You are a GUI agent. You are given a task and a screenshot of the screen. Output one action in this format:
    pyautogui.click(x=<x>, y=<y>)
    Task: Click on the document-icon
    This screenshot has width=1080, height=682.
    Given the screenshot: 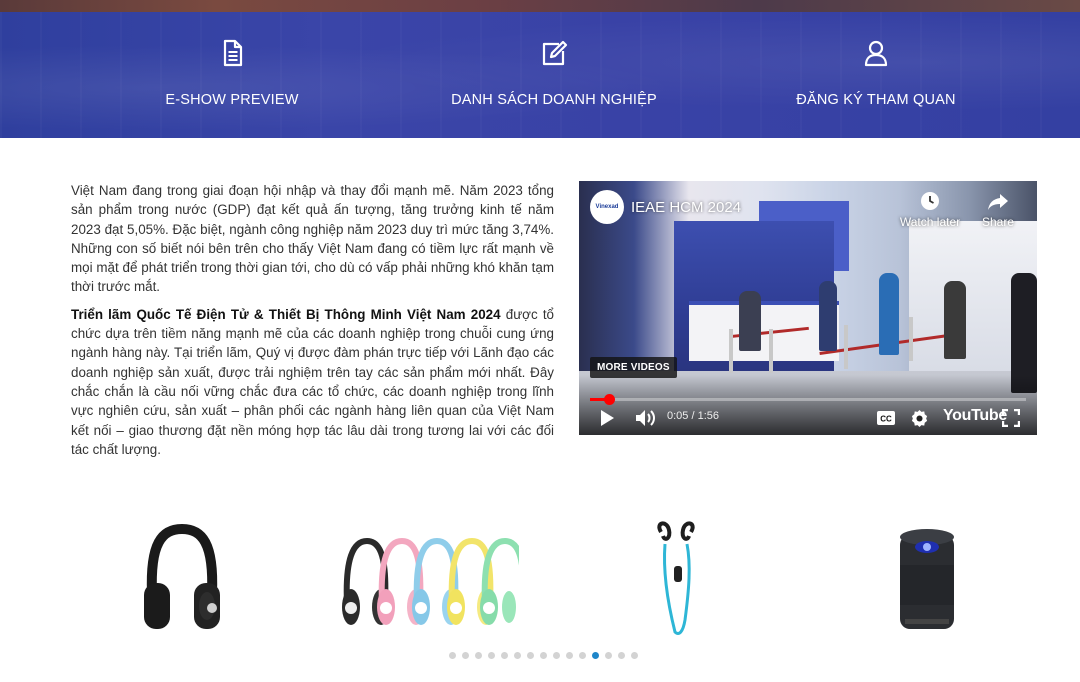 What is the action you would take?
    pyautogui.click(x=233, y=53)
    